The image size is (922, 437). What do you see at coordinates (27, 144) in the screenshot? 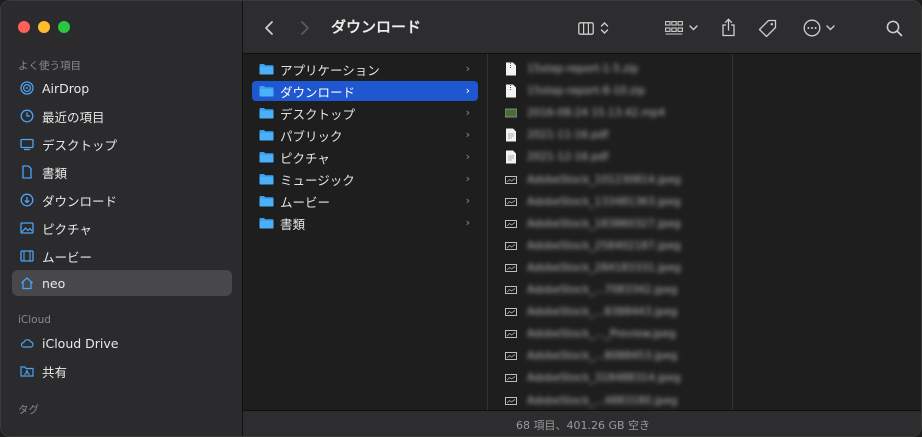
I see `desktop-icon` at bounding box center [27, 144].